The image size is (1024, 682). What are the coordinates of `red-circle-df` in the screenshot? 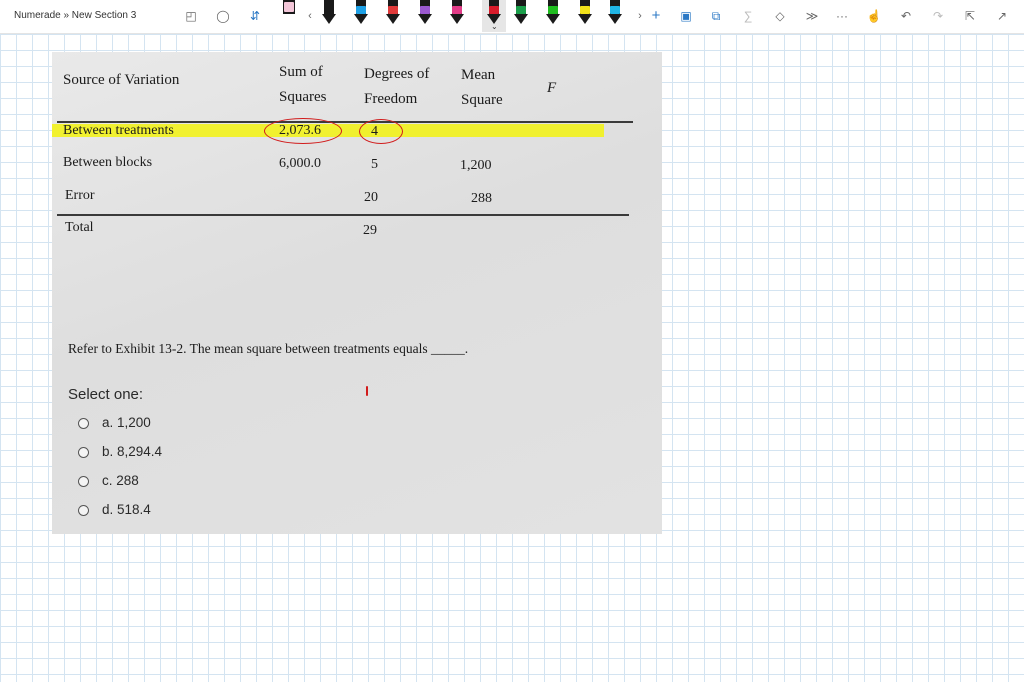 It's located at (381, 131).